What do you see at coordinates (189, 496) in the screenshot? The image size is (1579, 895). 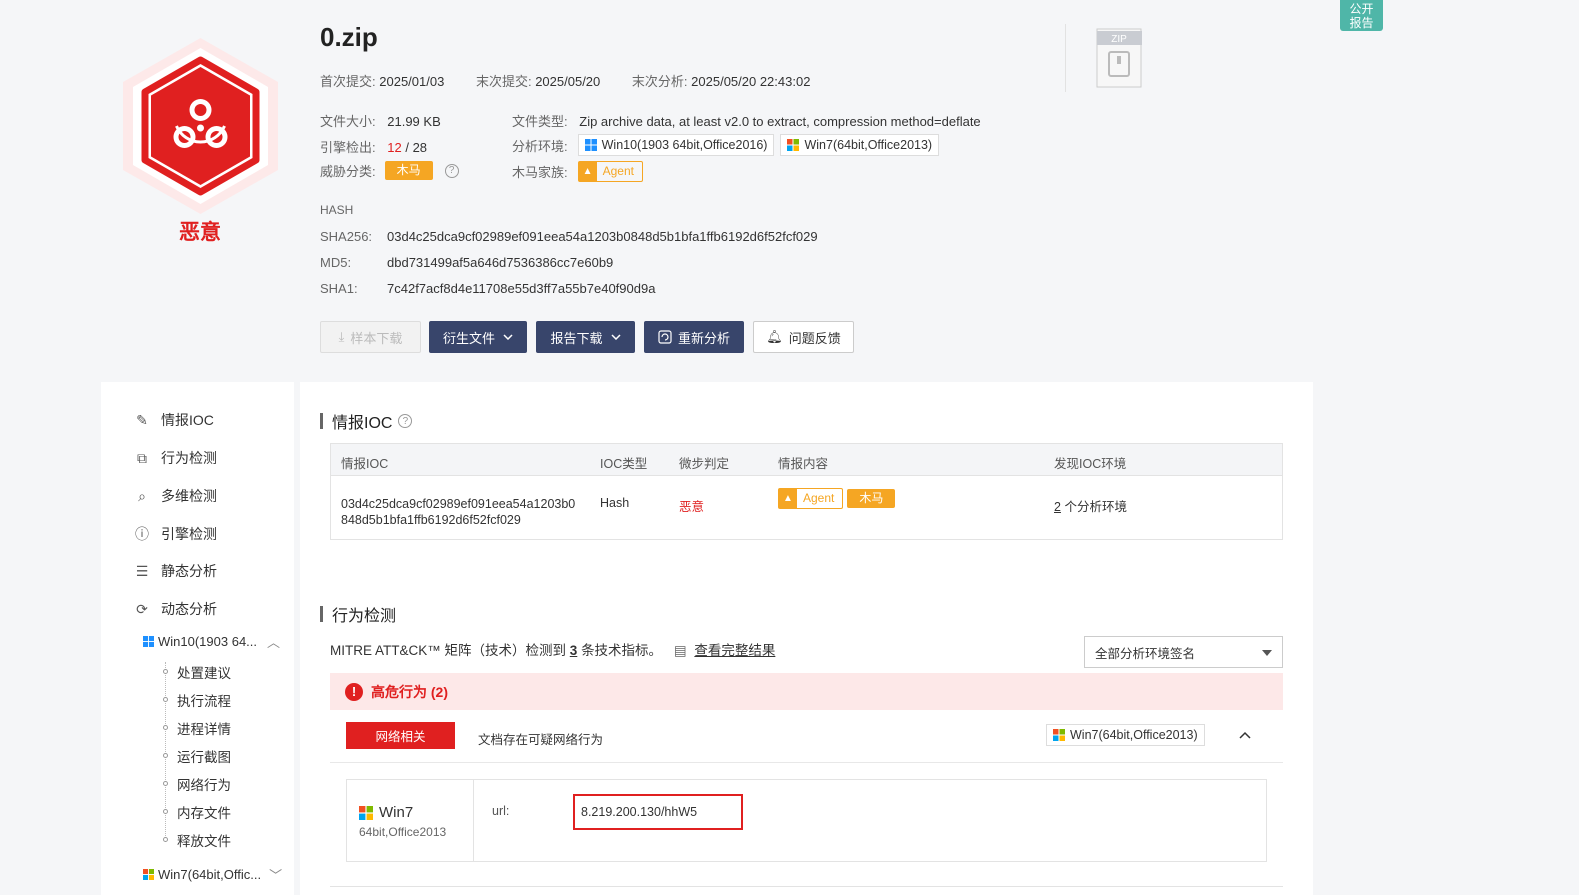 I see `sidebar-item-label: 多维检测` at bounding box center [189, 496].